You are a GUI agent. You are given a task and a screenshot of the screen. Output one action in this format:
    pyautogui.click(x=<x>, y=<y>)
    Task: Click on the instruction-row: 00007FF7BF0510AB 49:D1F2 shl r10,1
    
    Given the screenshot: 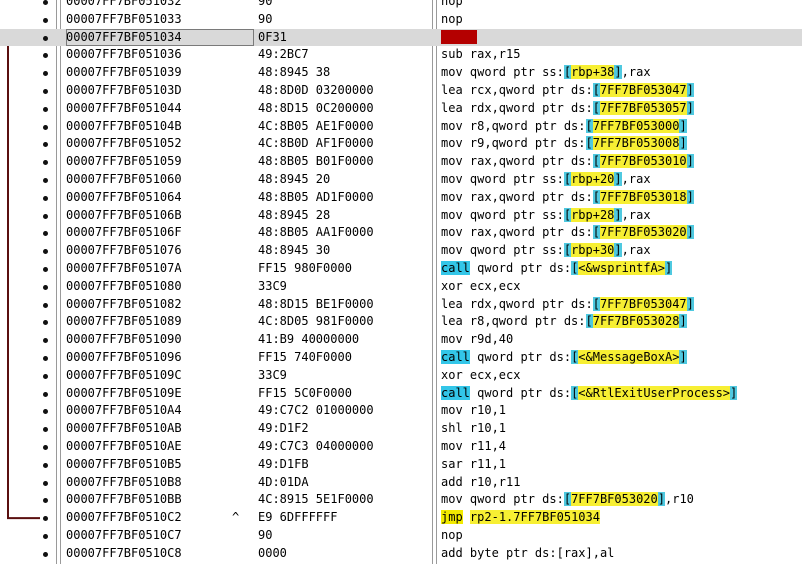 What is the action you would take?
    pyautogui.click(x=401, y=429)
    